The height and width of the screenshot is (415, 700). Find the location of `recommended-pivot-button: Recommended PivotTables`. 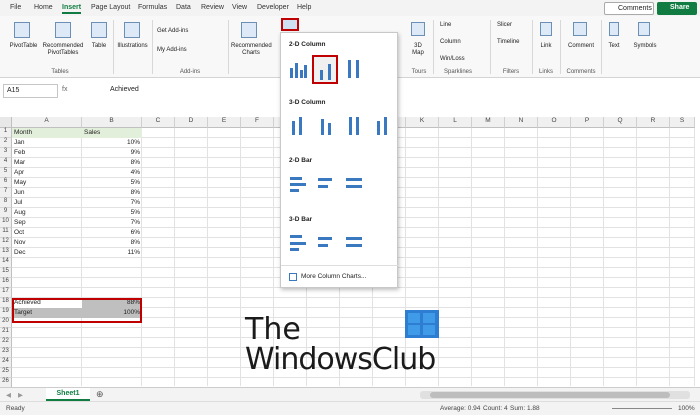

recommended-pivot-button: Recommended PivotTables is located at coordinates (63, 50).